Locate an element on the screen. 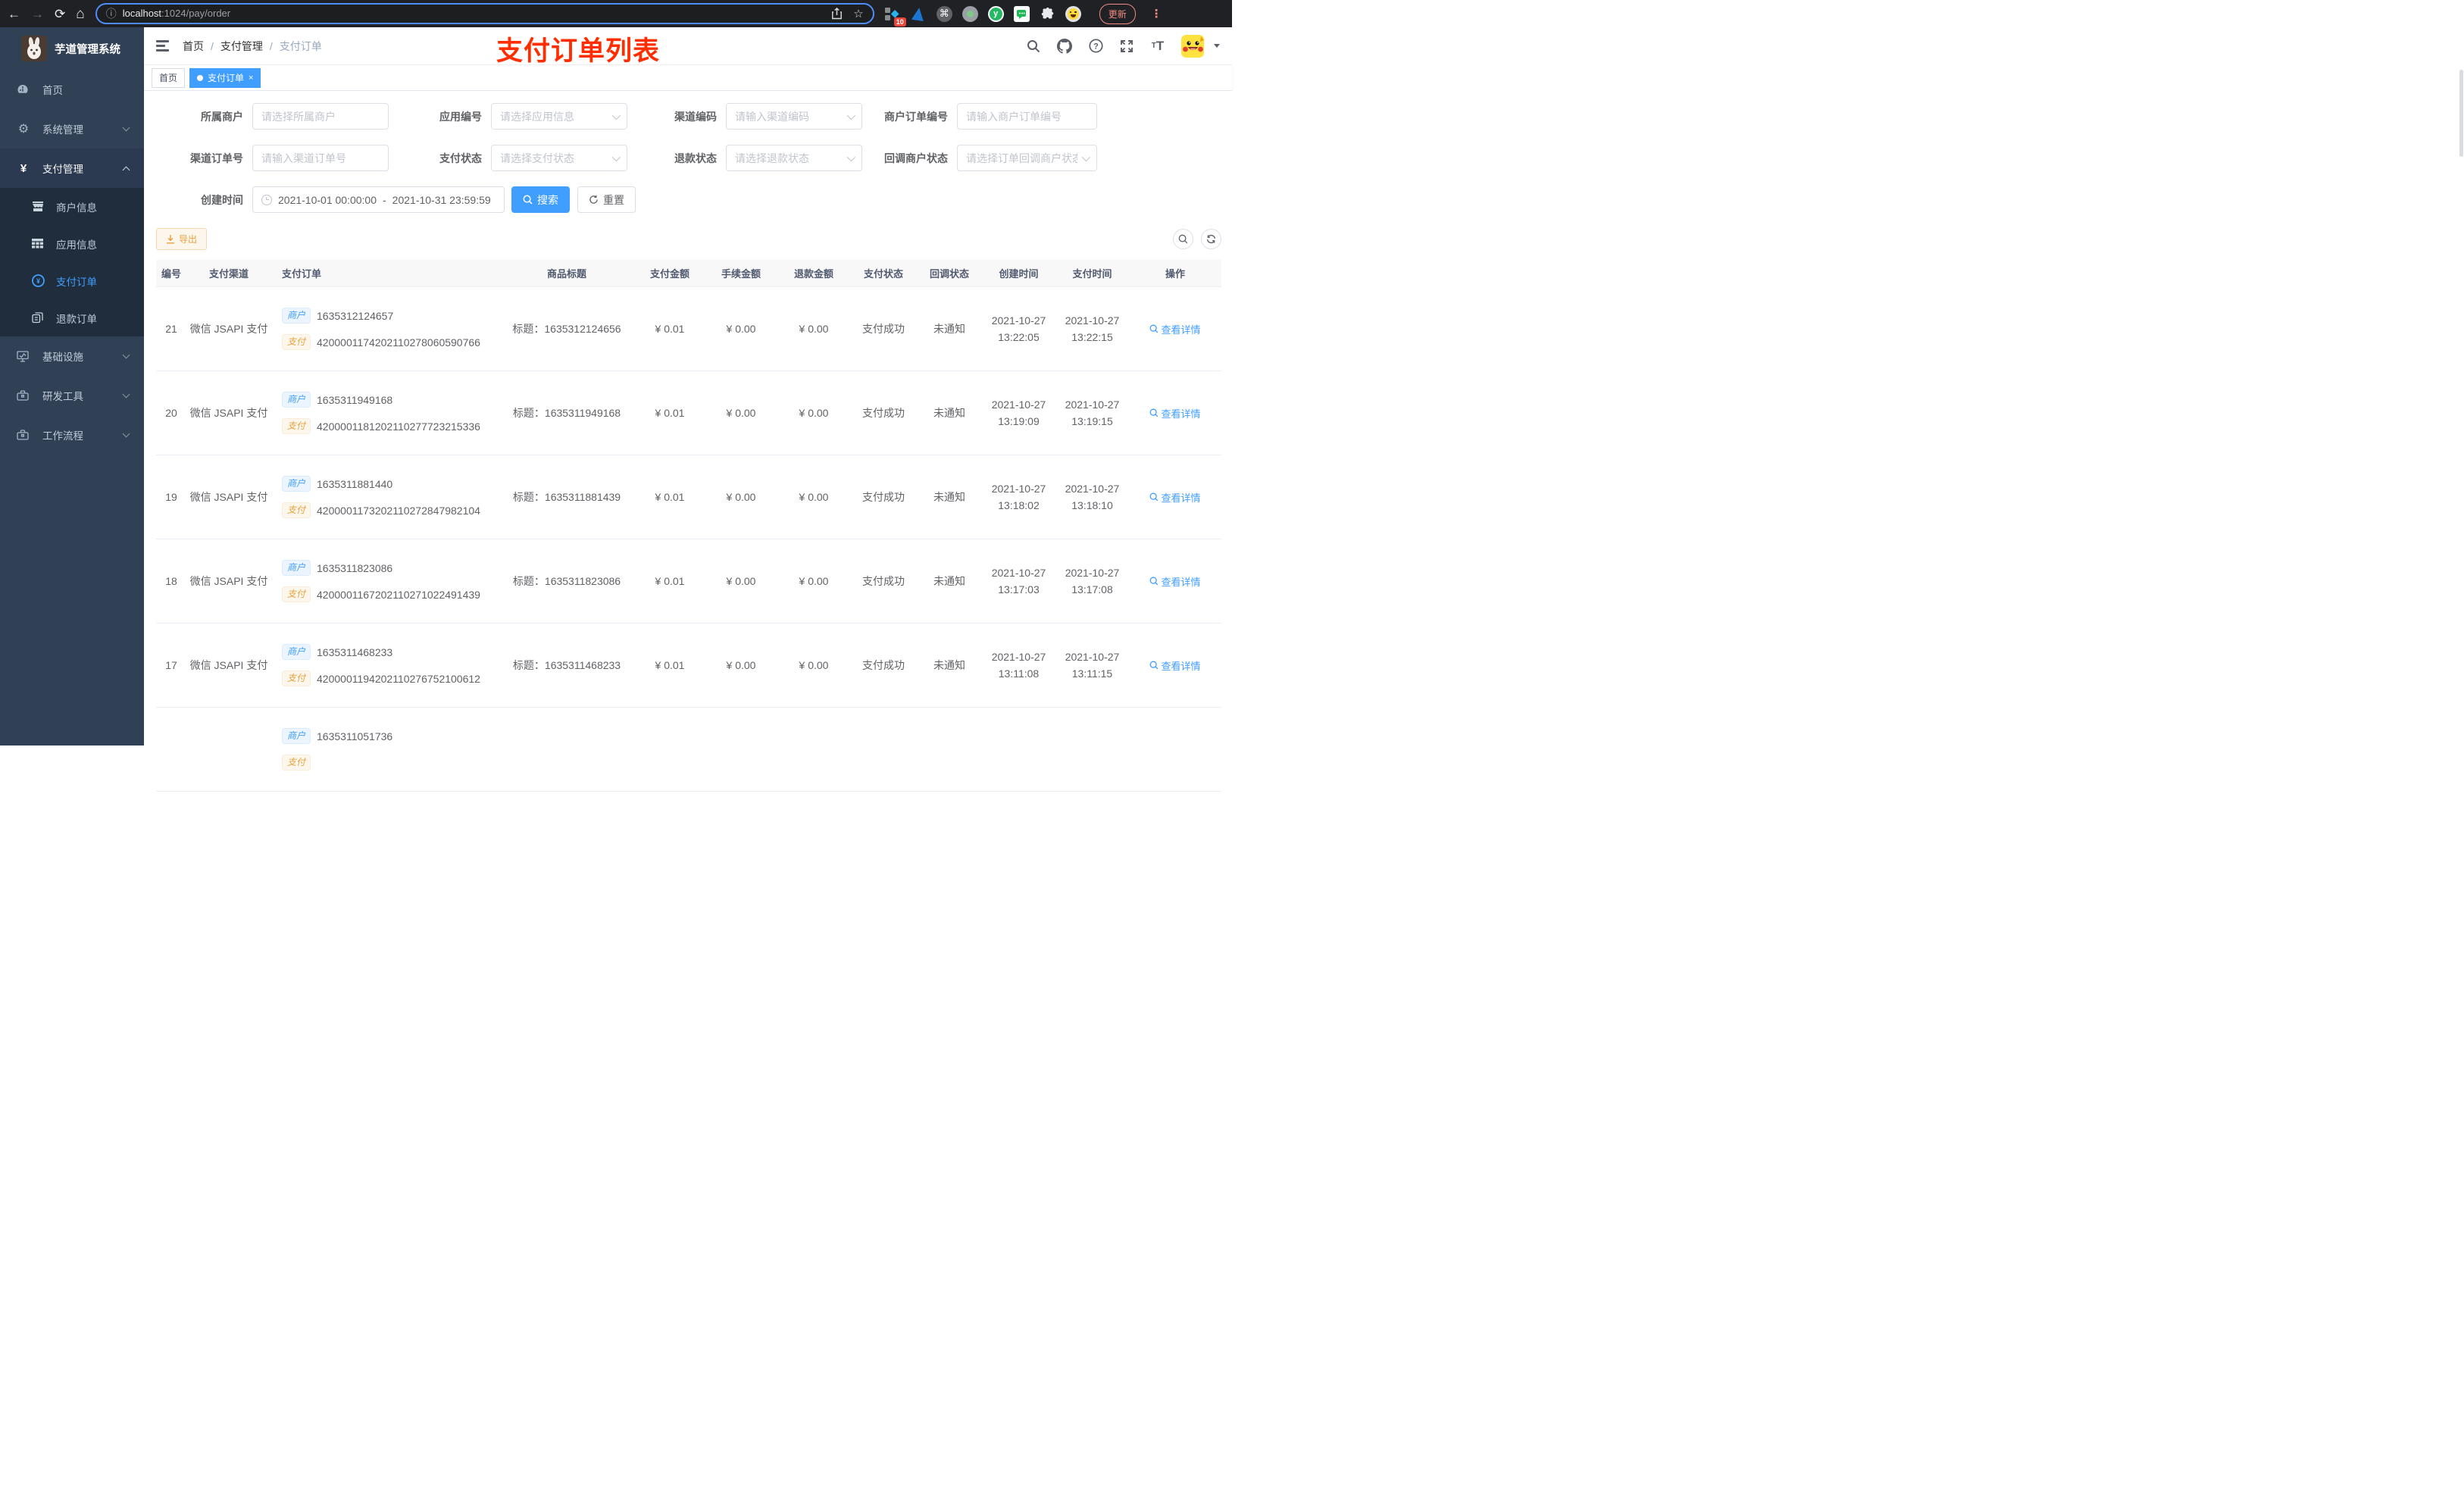 This screenshot has height=1491, width=2464. sidebar-item-merchant-info: 商户信息 is located at coordinates (72, 206).